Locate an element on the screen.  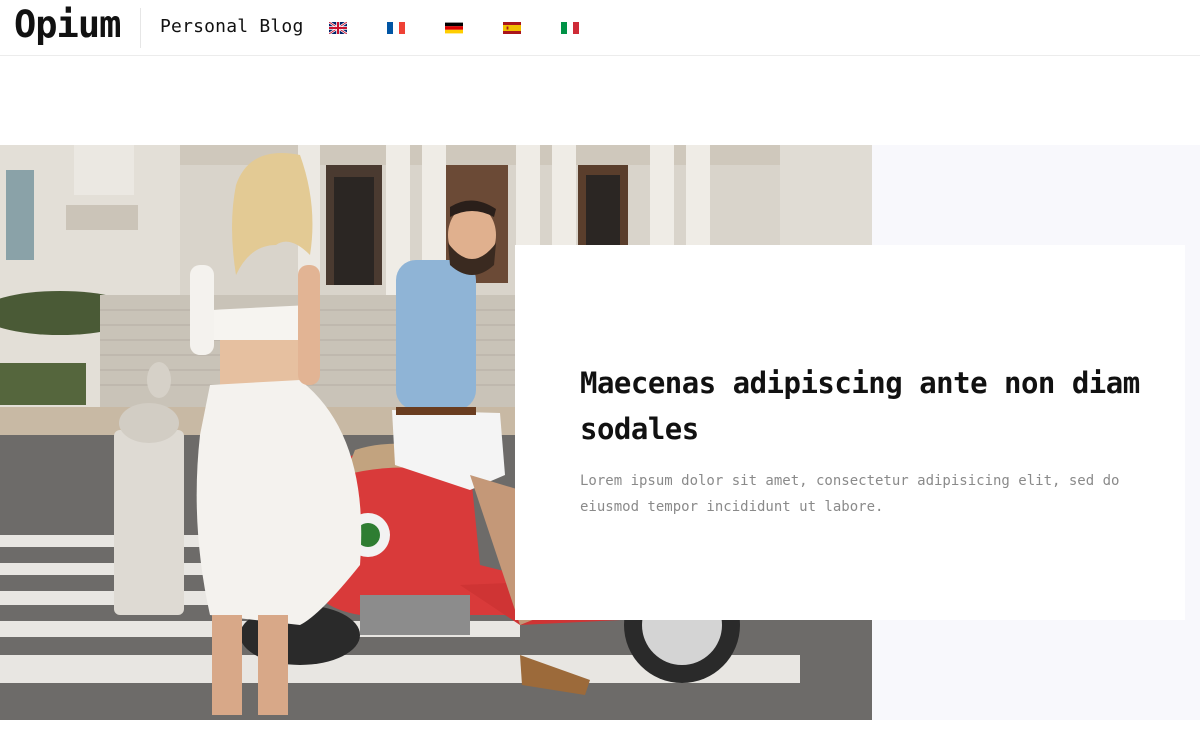
germany-flag-icon is located at coordinates (454, 28).